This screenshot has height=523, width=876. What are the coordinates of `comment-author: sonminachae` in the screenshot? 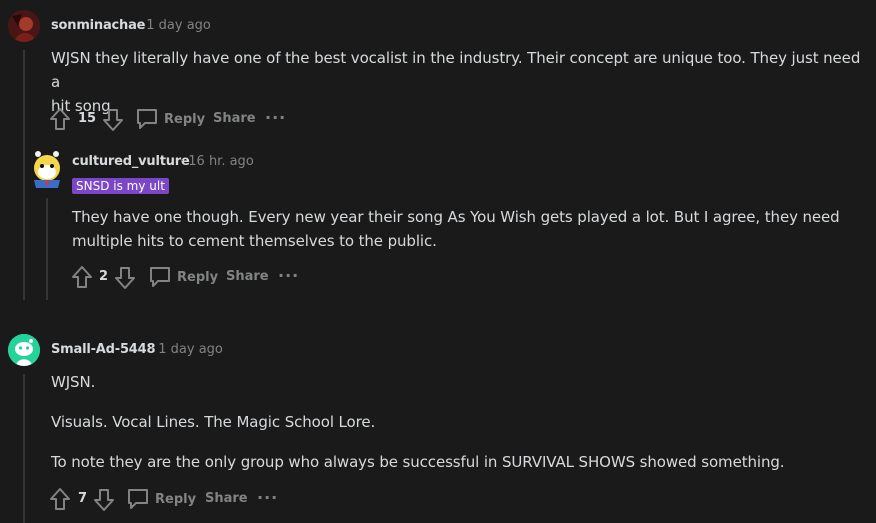 It's located at (98, 25).